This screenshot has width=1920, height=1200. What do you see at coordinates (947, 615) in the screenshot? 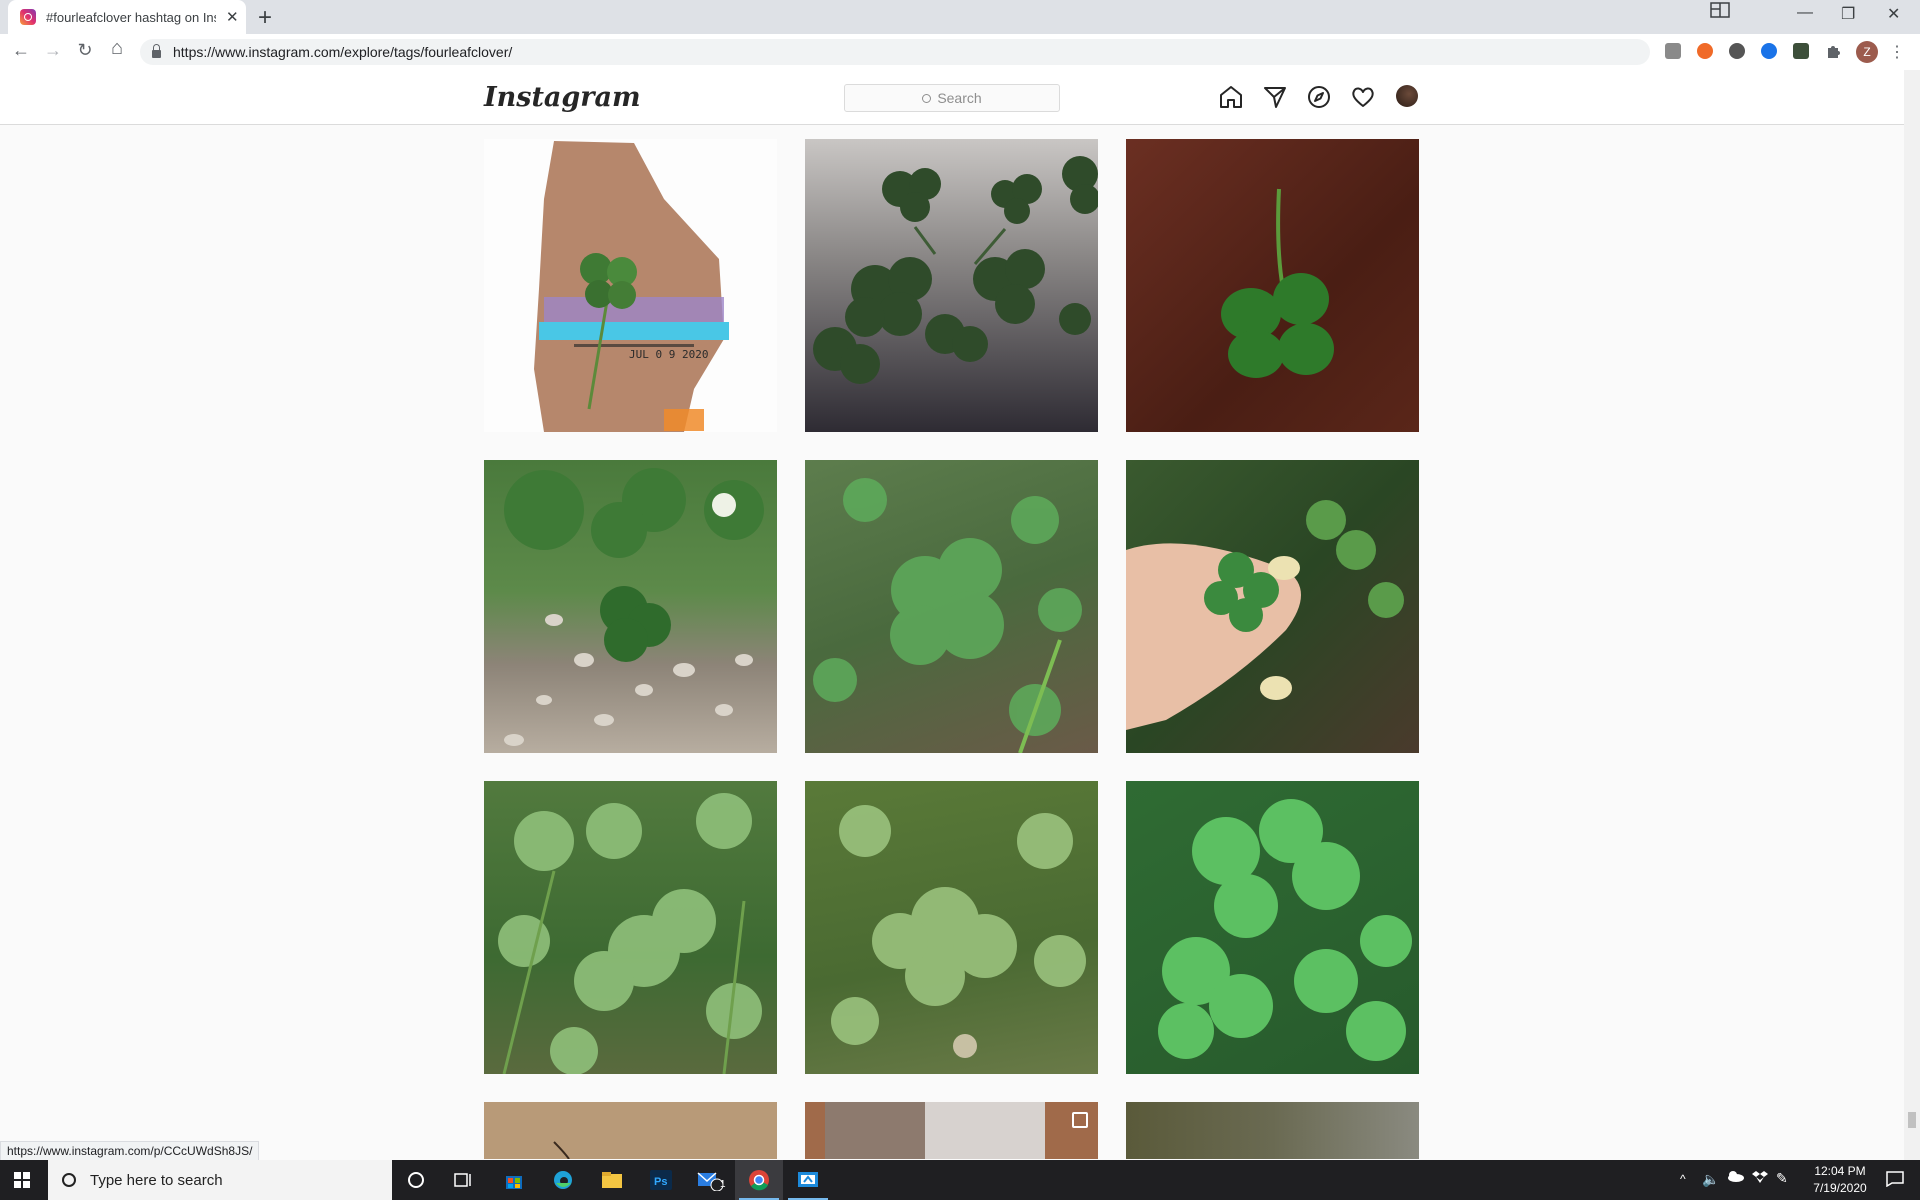
I see `clover-patch-image` at bounding box center [947, 615].